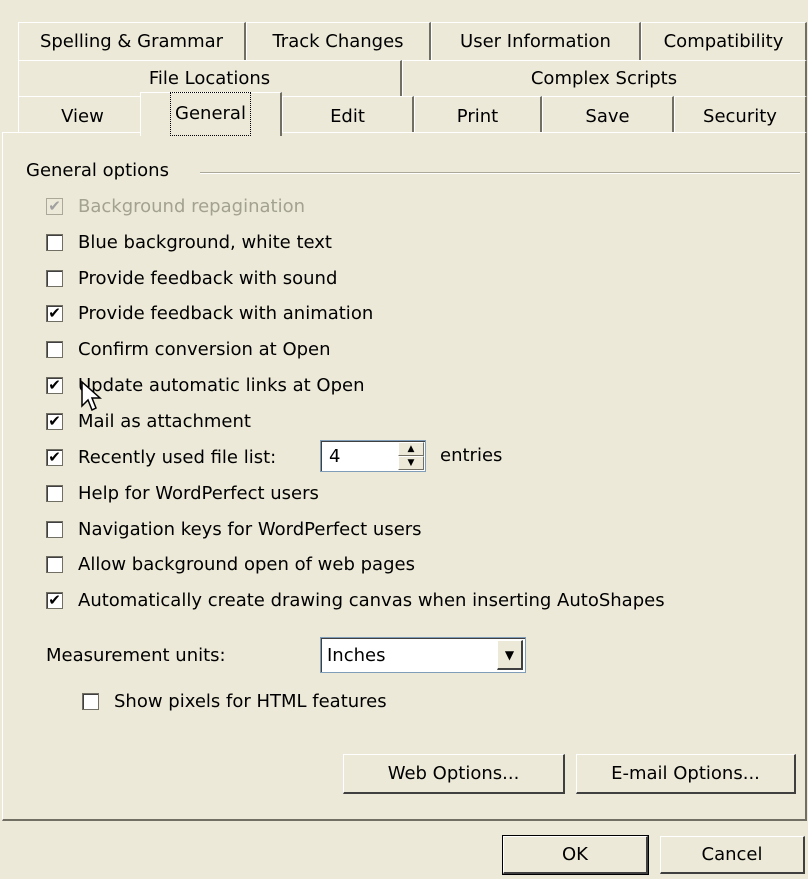 The image size is (808, 879). Describe the element at coordinates (575, 855) in the screenshot. I see `ok-button: OK` at that location.